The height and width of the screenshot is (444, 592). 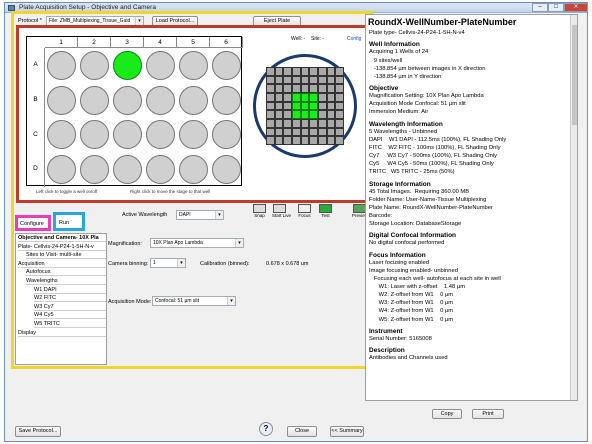 What do you see at coordinates (266, 429) in the screenshot?
I see `help-button: ?` at bounding box center [266, 429].